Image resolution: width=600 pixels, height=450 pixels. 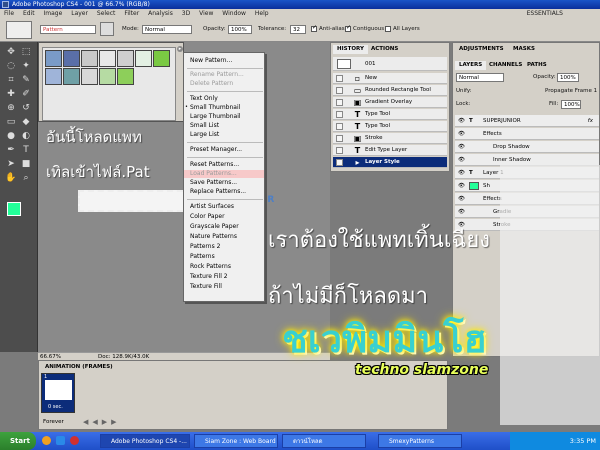 What do you see at coordinates (14, 209) in the screenshot?
I see `foreground-color-swatch` at bounding box center [14, 209].